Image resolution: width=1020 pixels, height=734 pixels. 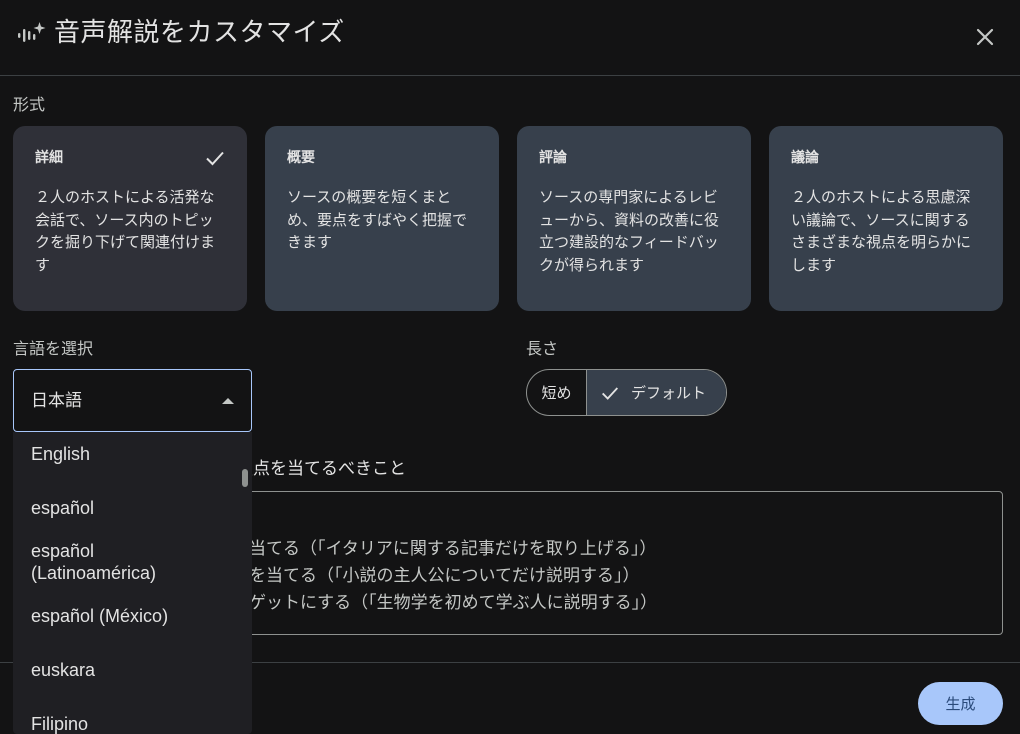 I want to click on close-icon, so click(x=985, y=37).